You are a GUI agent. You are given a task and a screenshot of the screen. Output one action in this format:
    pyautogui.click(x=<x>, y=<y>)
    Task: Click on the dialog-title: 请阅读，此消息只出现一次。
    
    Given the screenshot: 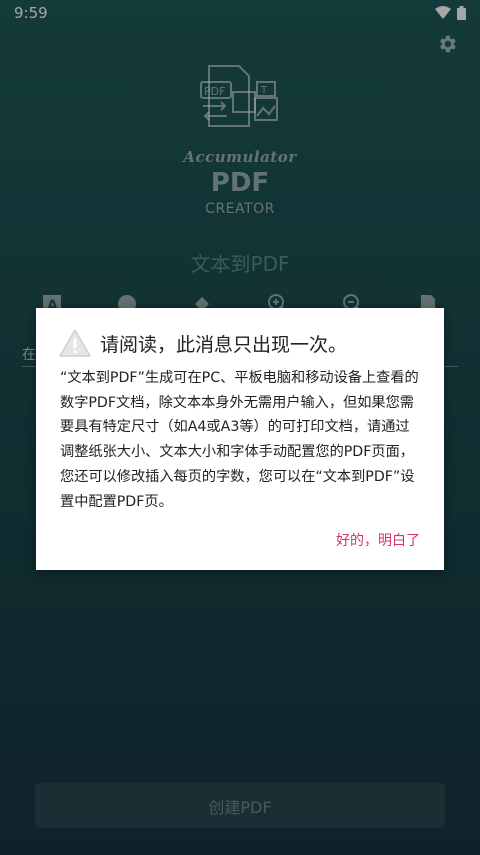 What is the action you would take?
    pyautogui.click(x=224, y=344)
    